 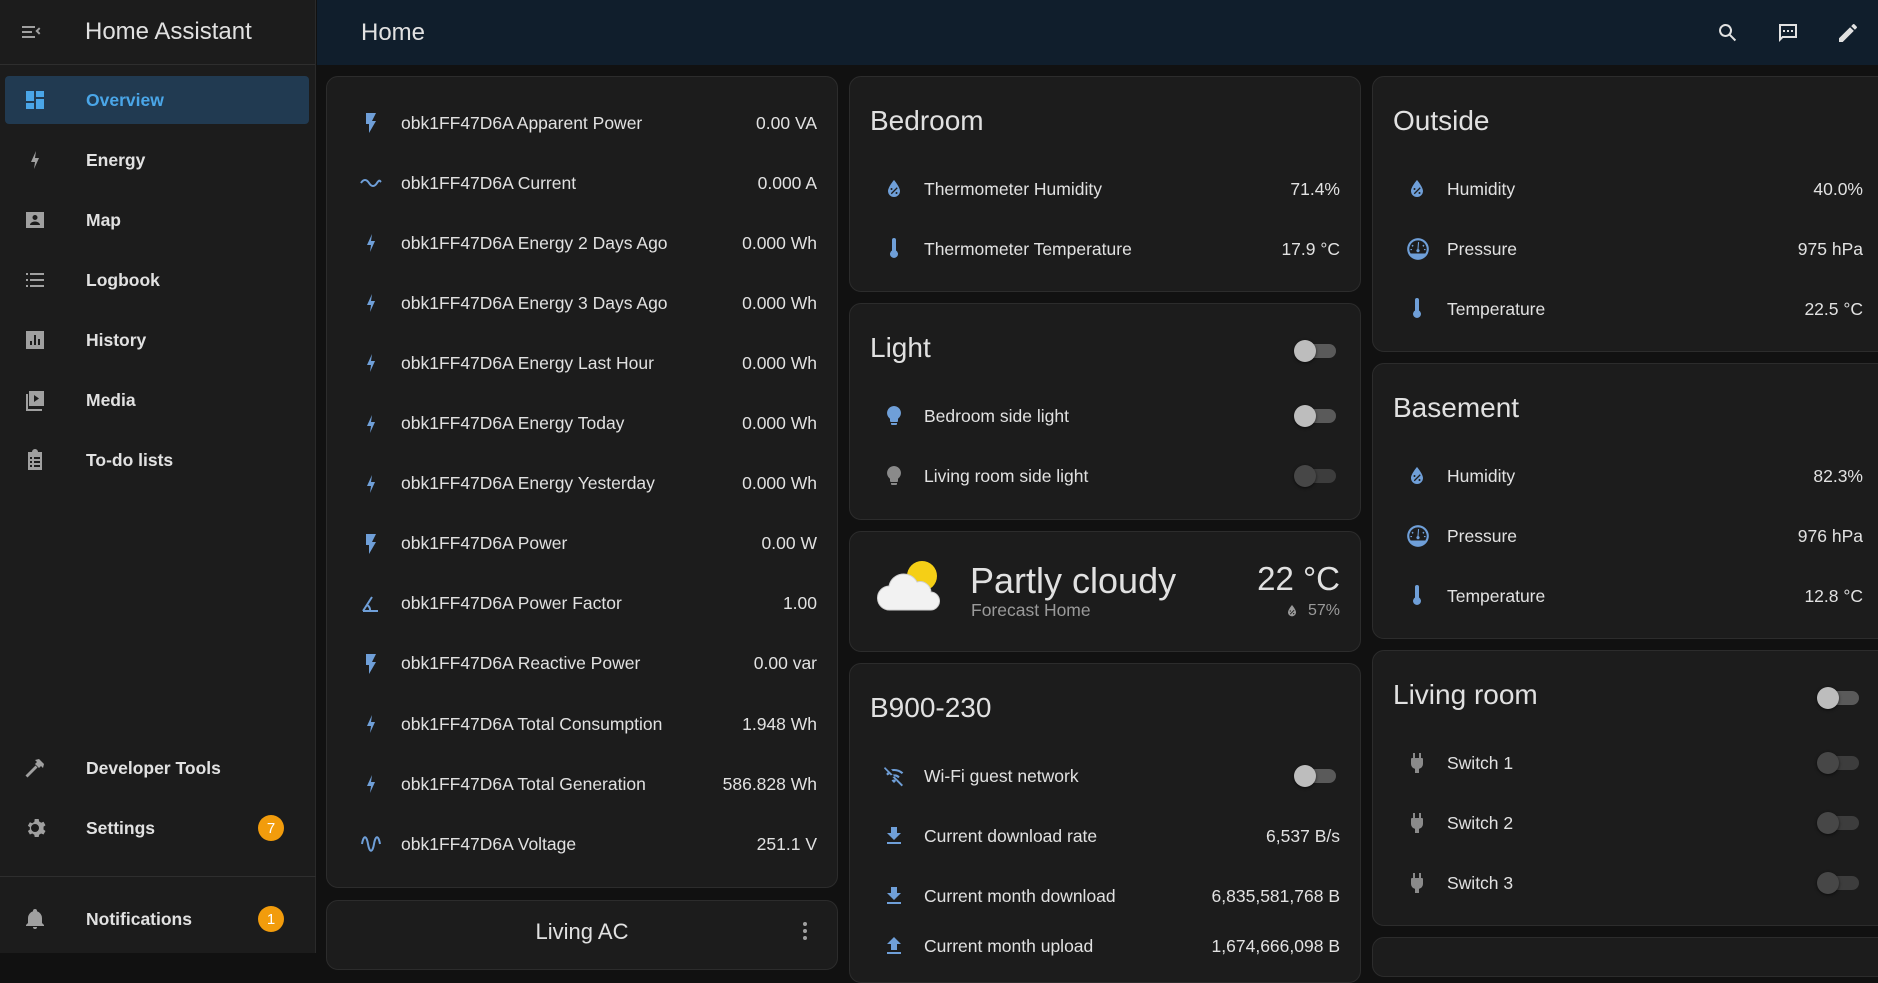 I want to click on entity-name: Wi-Fi guest network, so click(x=1001, y=775).